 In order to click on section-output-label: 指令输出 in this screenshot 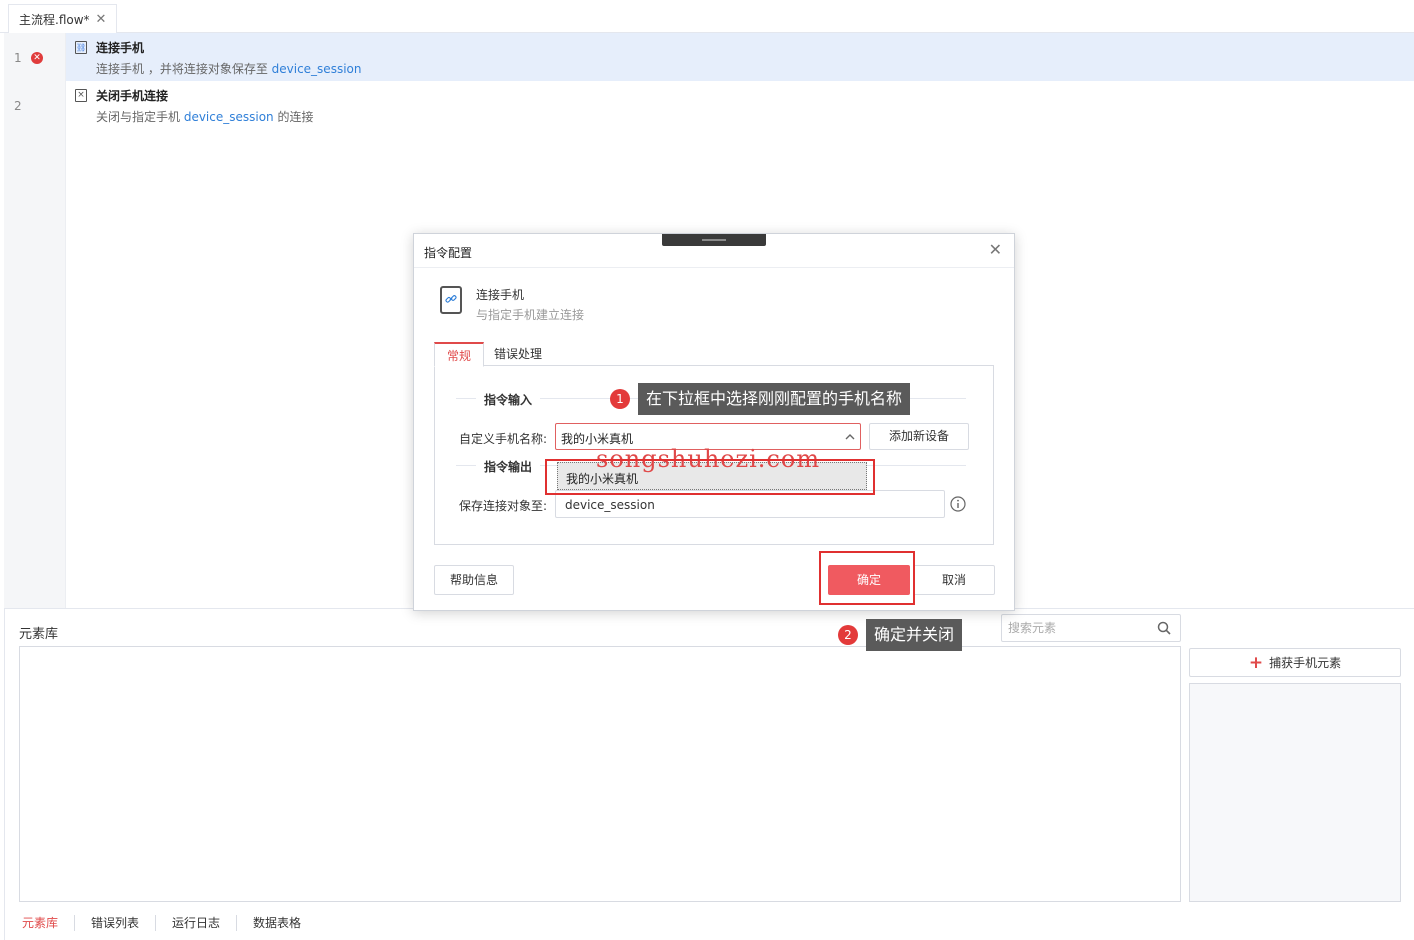, I will do `click(508, 466)`.